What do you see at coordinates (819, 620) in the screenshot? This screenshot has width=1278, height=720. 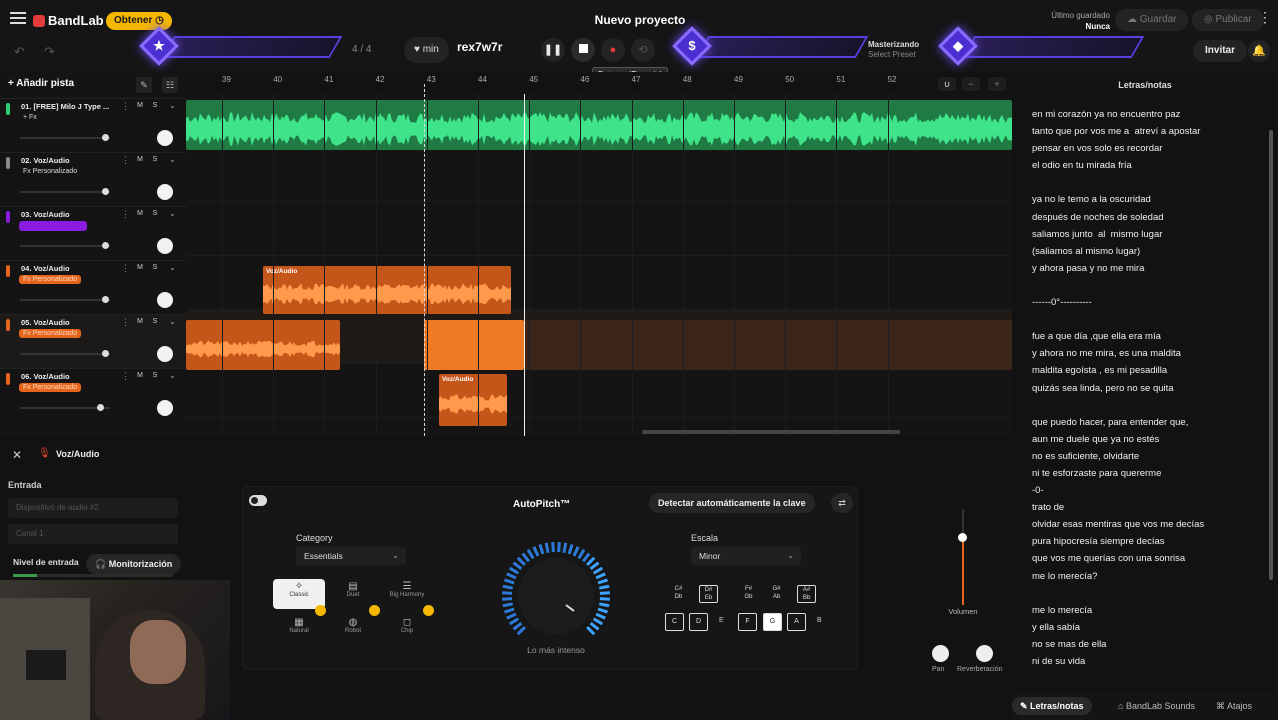 I see `key-b: B` at bounding box center [819, 620].